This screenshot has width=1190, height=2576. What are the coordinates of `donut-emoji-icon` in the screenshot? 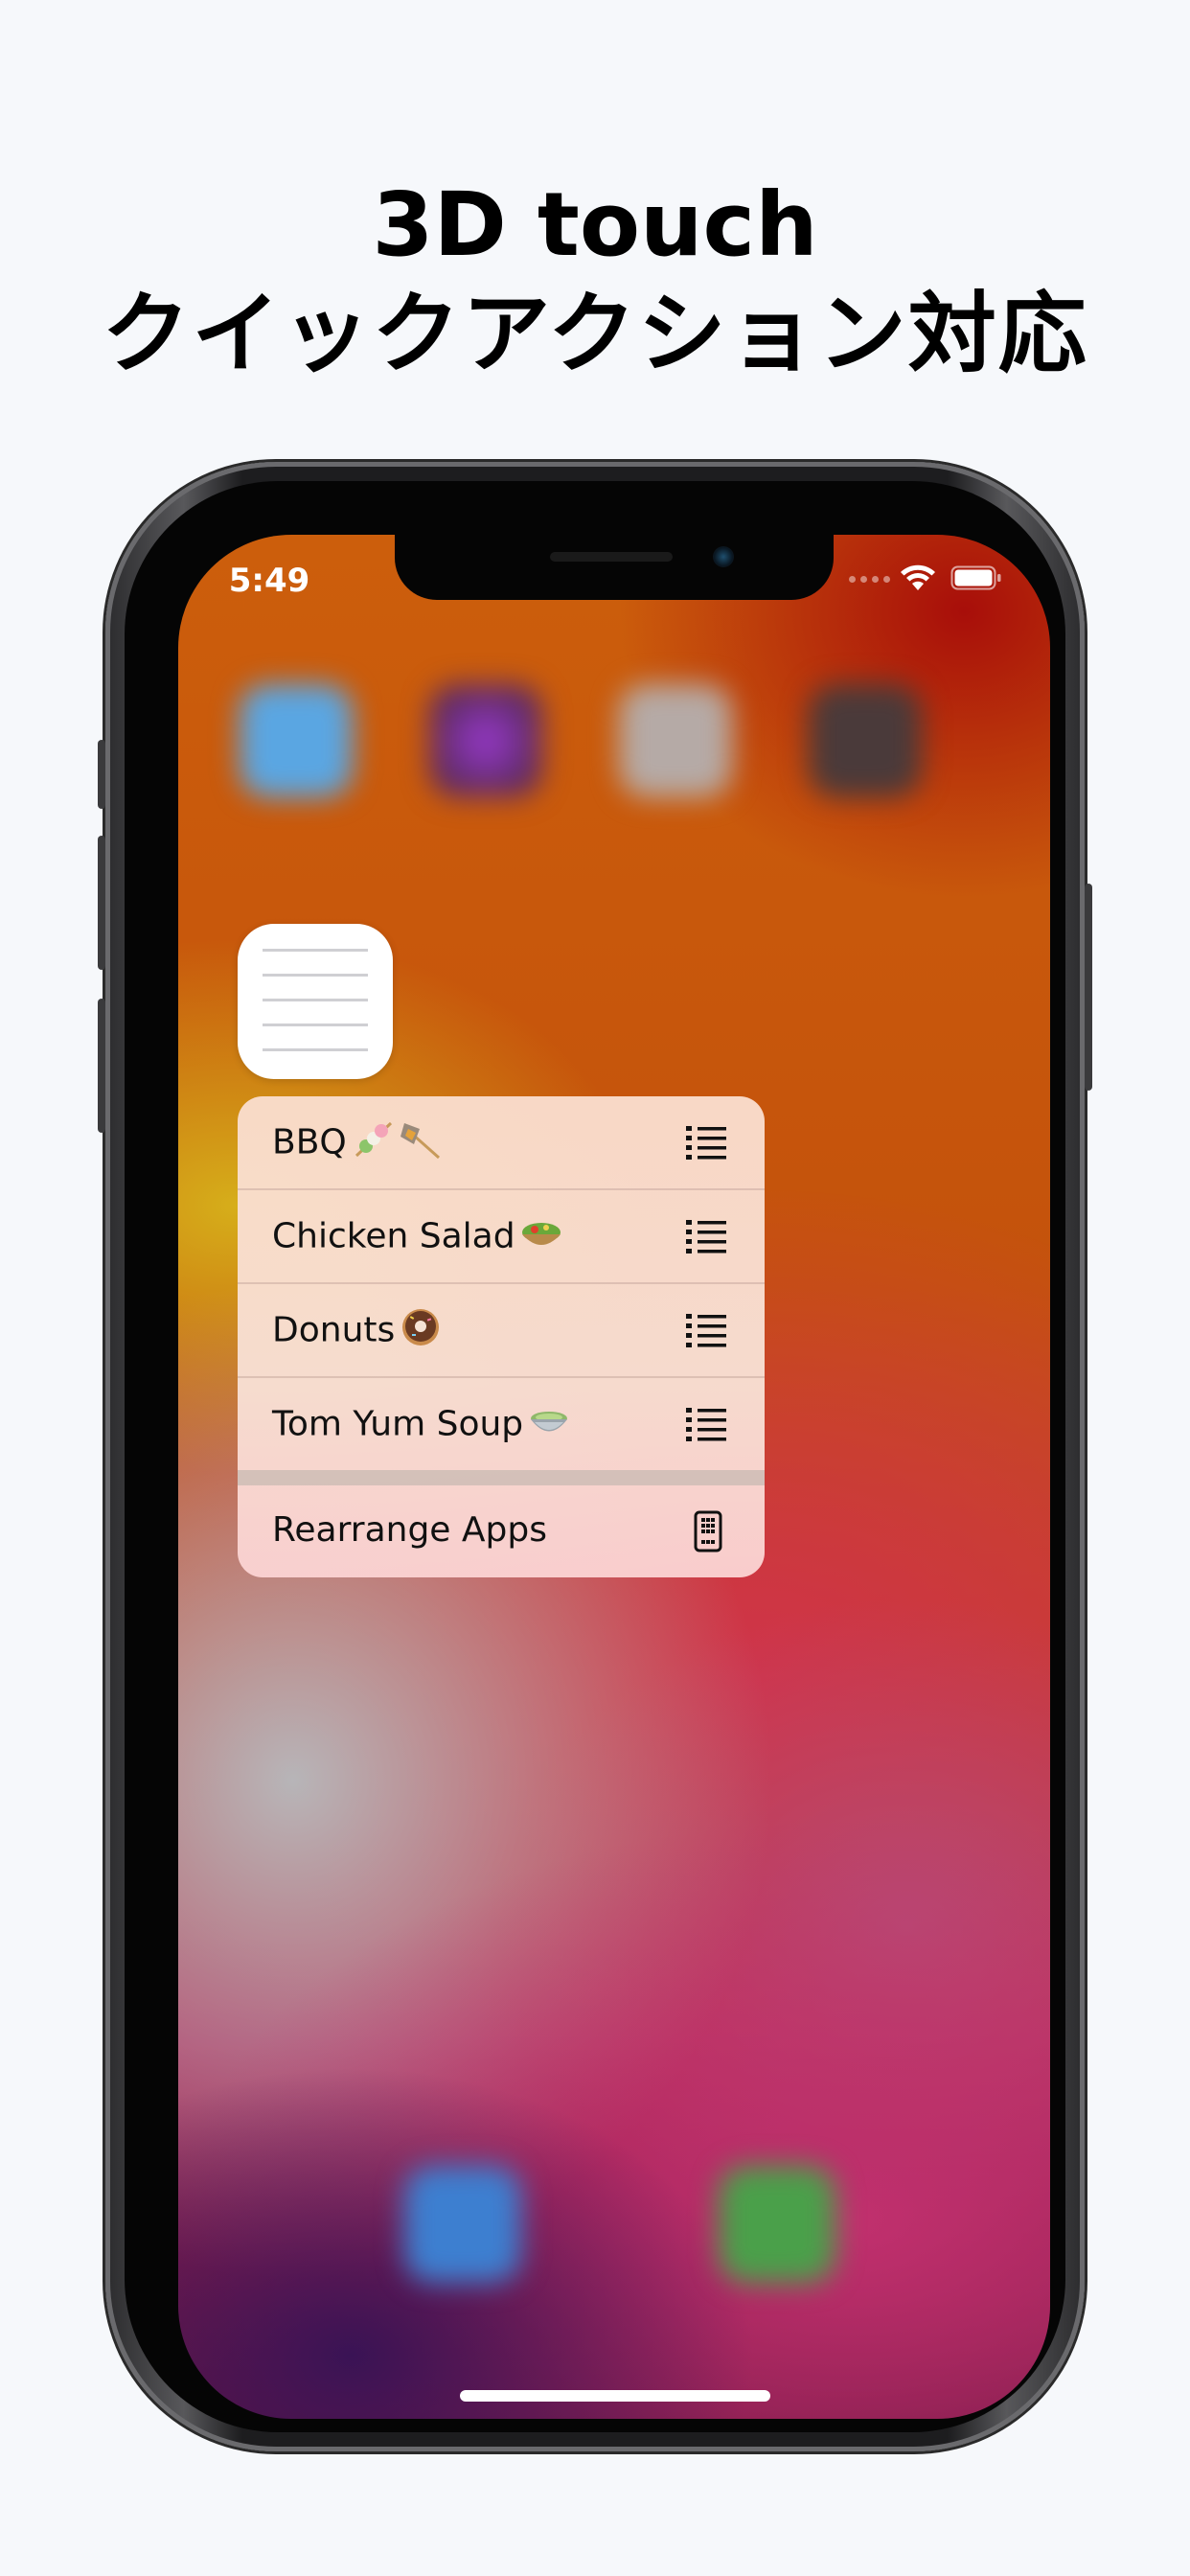 It's located at (421, 1331).